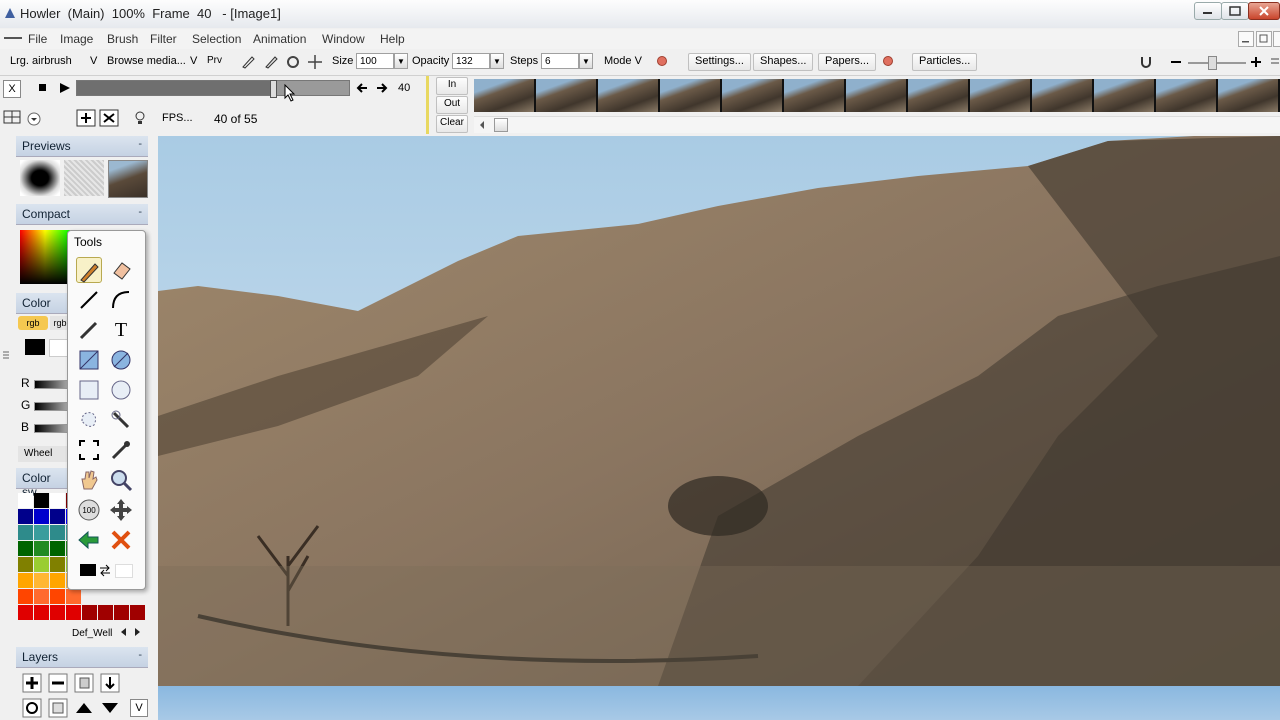 The image size is (1280, 720). Describe the element at coordinates (1208, 11) in the screenshot. I see `minimize-button` at that location.